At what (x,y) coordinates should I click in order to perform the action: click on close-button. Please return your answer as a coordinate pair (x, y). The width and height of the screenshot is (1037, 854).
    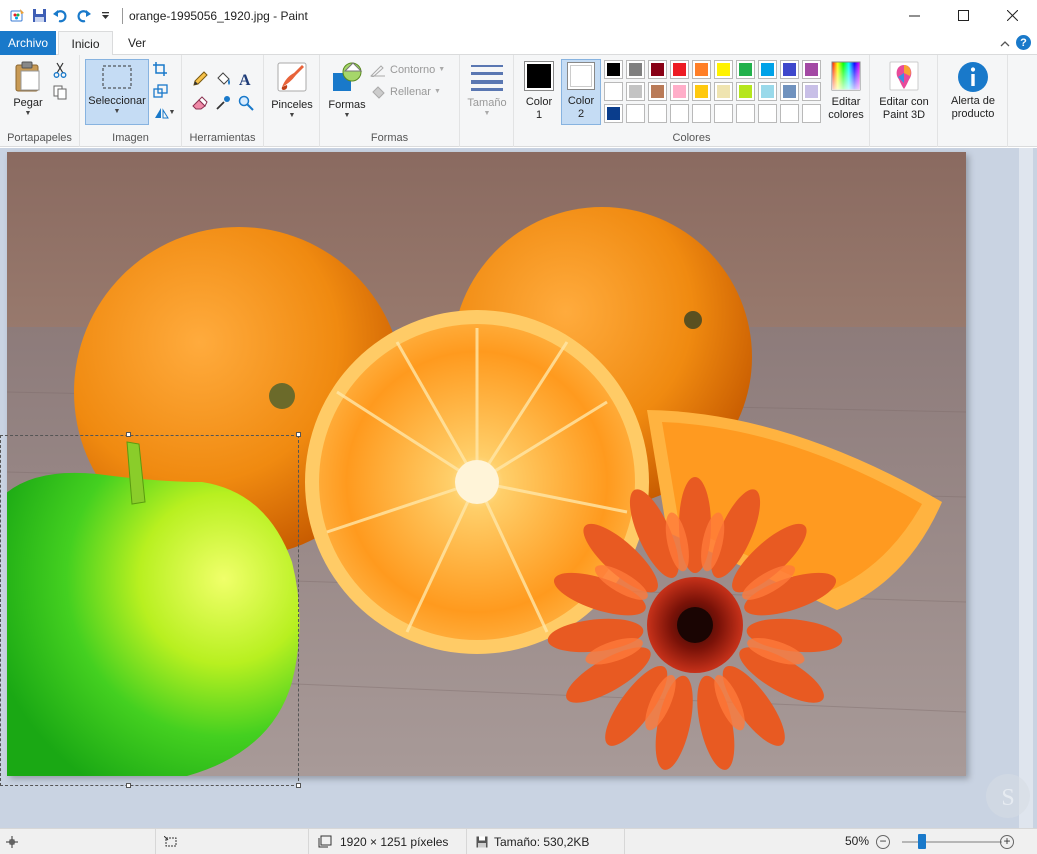
    Looking at the image, I should click on (1012, 15).